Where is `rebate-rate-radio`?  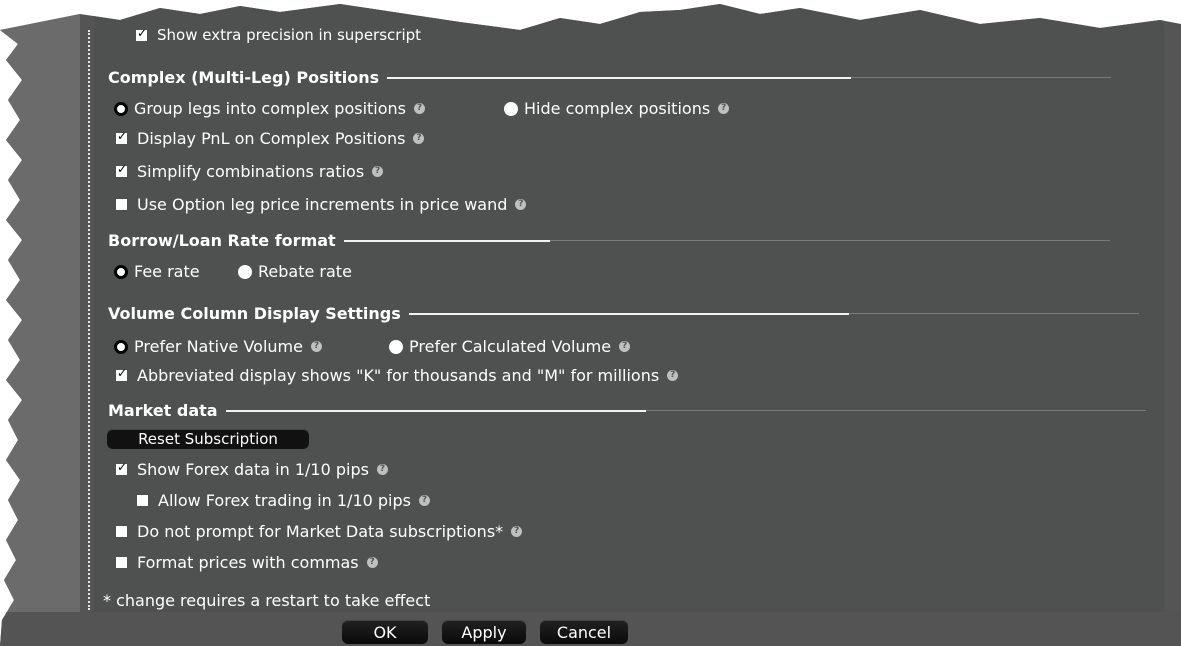
rebate-rate-radio is located at coordinates (245, 271).